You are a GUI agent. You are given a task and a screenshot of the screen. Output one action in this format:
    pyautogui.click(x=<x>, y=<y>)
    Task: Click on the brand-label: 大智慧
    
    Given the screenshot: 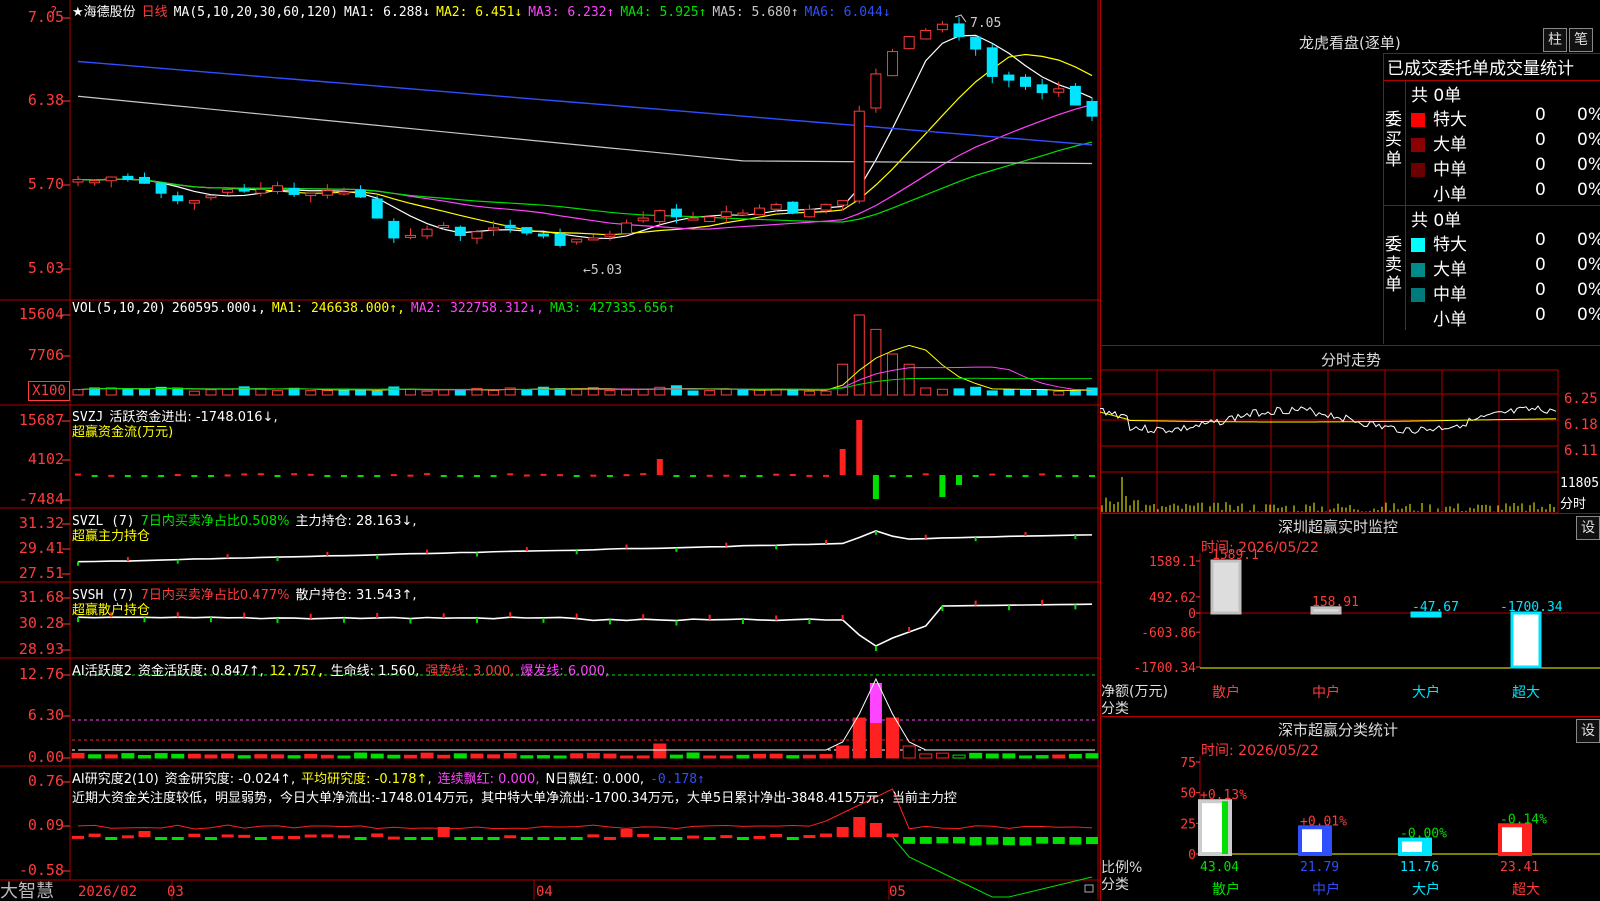 What is the action you would take?
    pyautogui.click(x=27, y=890)
    